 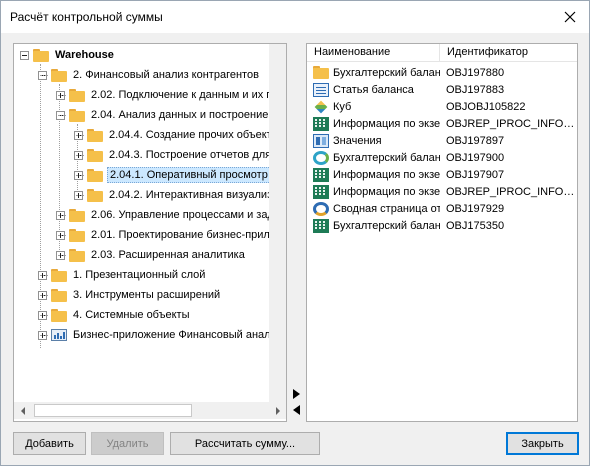 What do you see at coordinates (86, 17) in the screenshot?
I see `window-title: Расчёт контрольной суммы` at bounding box center [86, 17].